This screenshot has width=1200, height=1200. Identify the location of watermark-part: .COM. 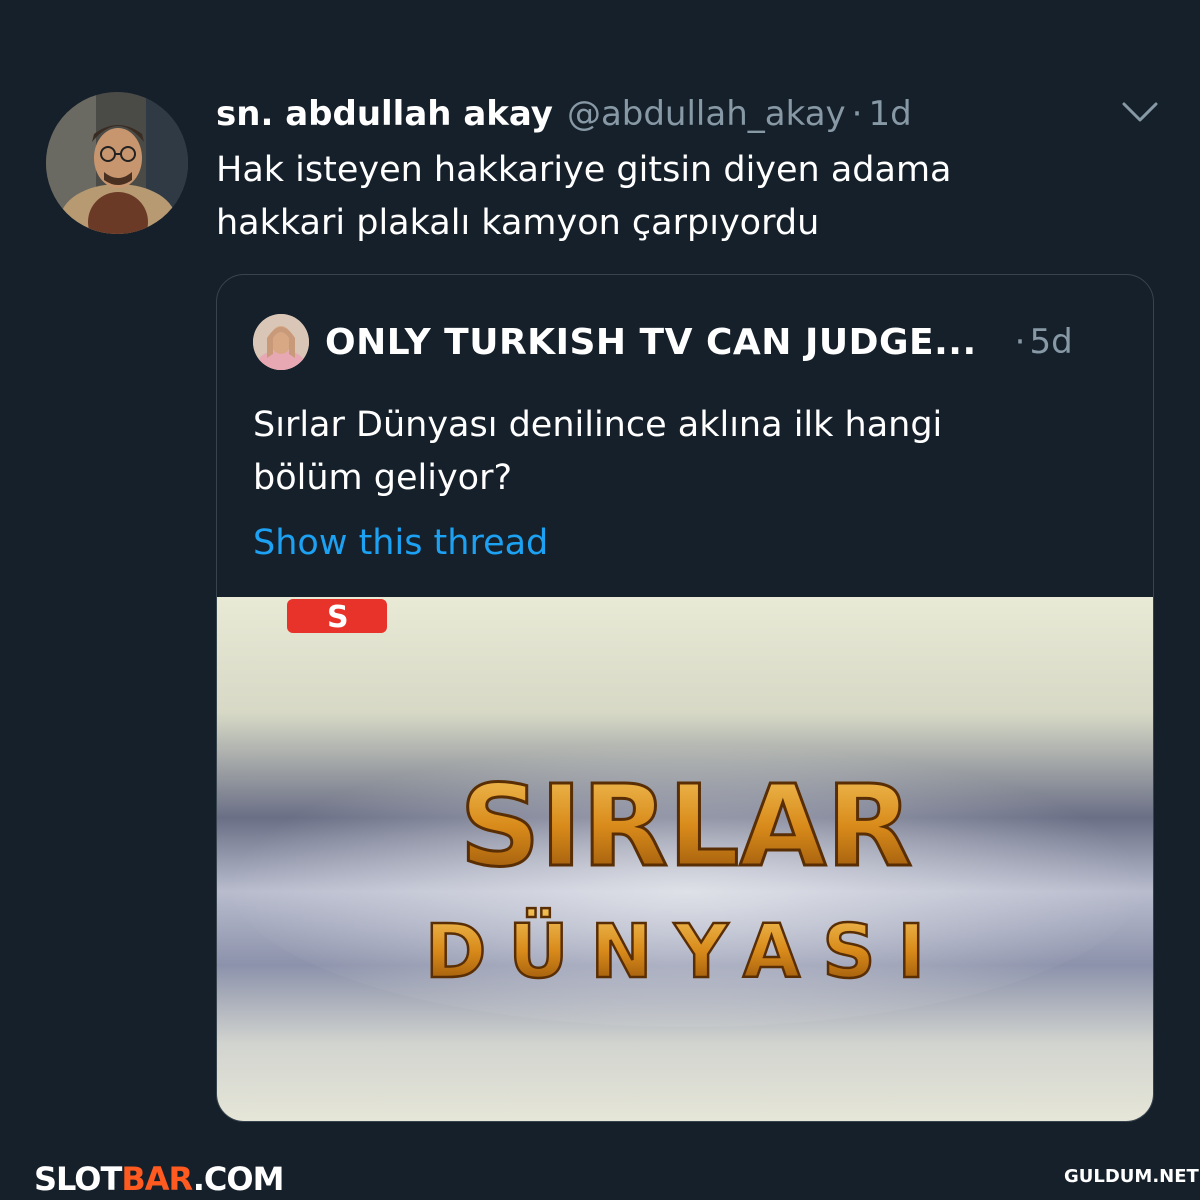
(238, 1179).